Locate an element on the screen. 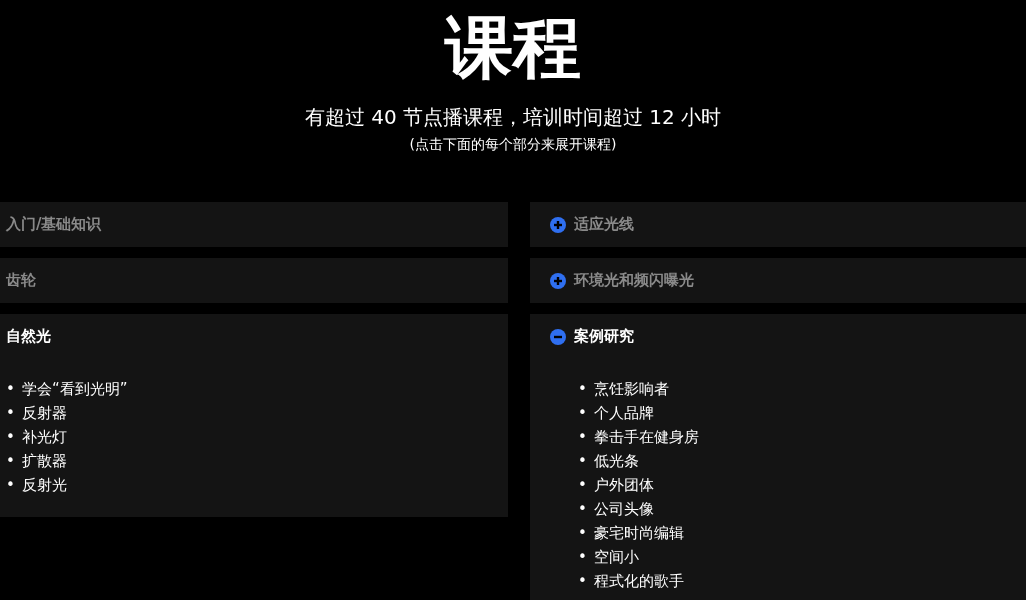  section-title: 齿轮 is located at coordinates (21, 280).